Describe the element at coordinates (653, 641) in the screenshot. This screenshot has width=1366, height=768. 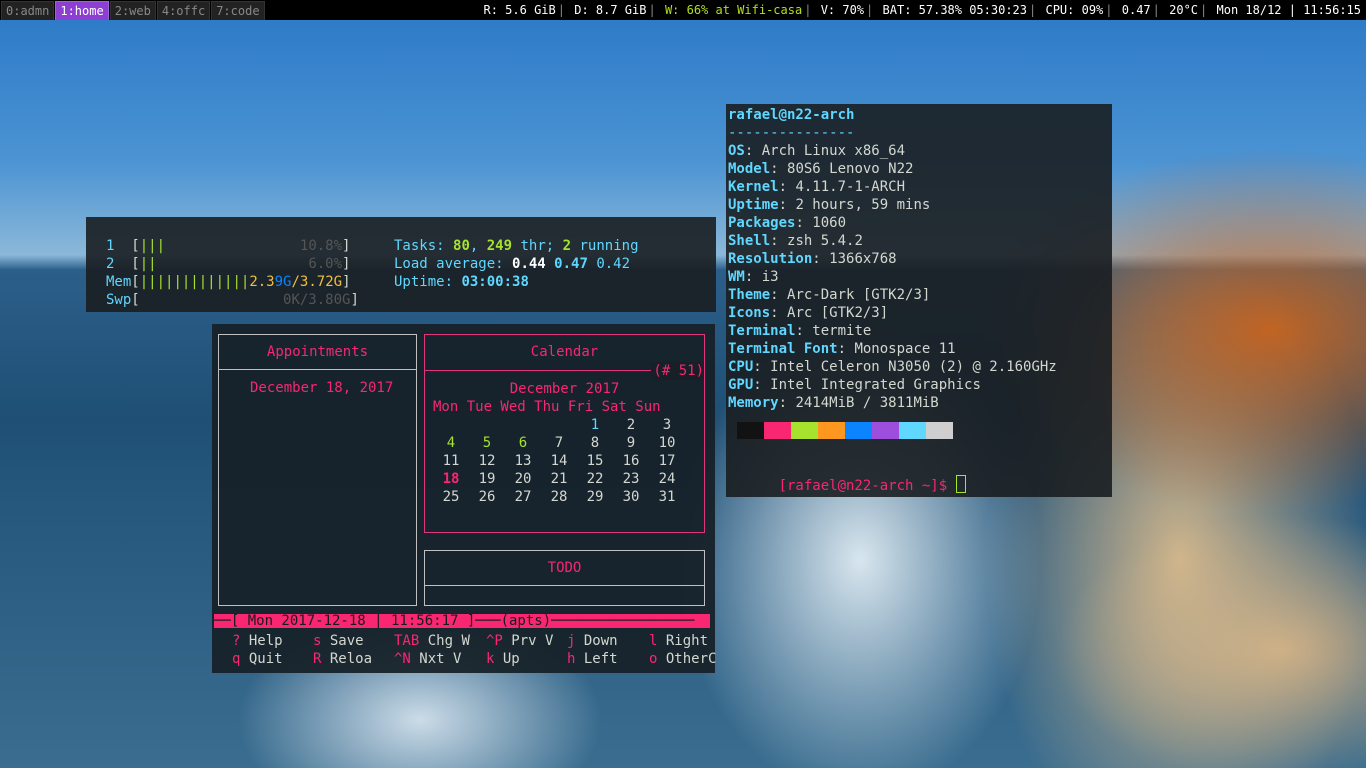
I see `key-hint-key: l` at that location.